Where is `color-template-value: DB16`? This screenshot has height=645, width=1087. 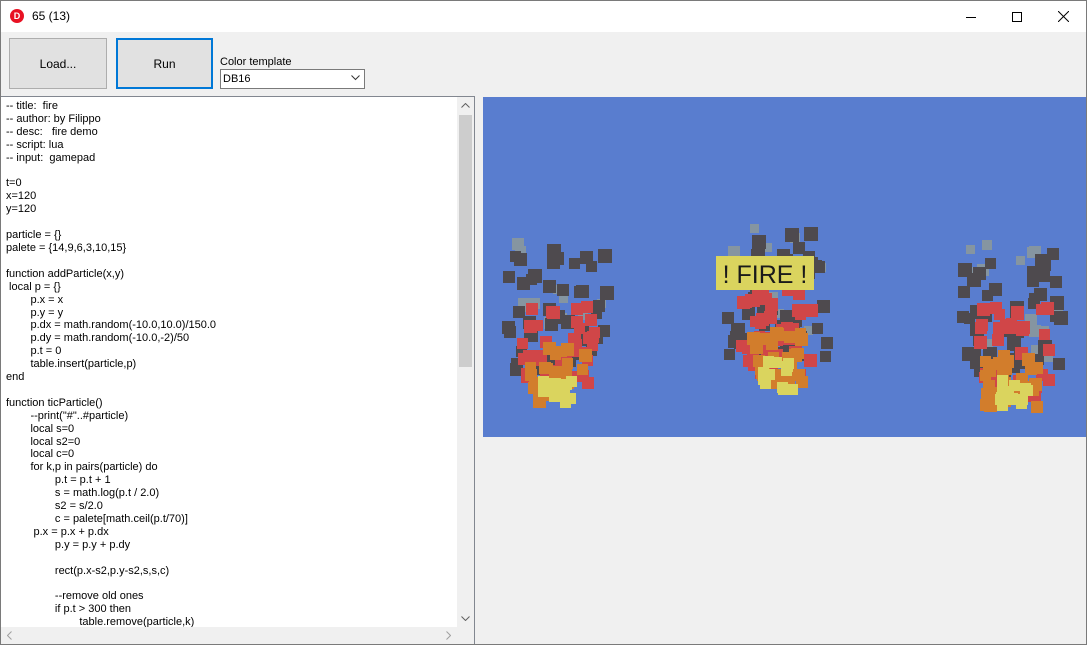
color-template-value: DB16 is located at coordinates (237, 79).